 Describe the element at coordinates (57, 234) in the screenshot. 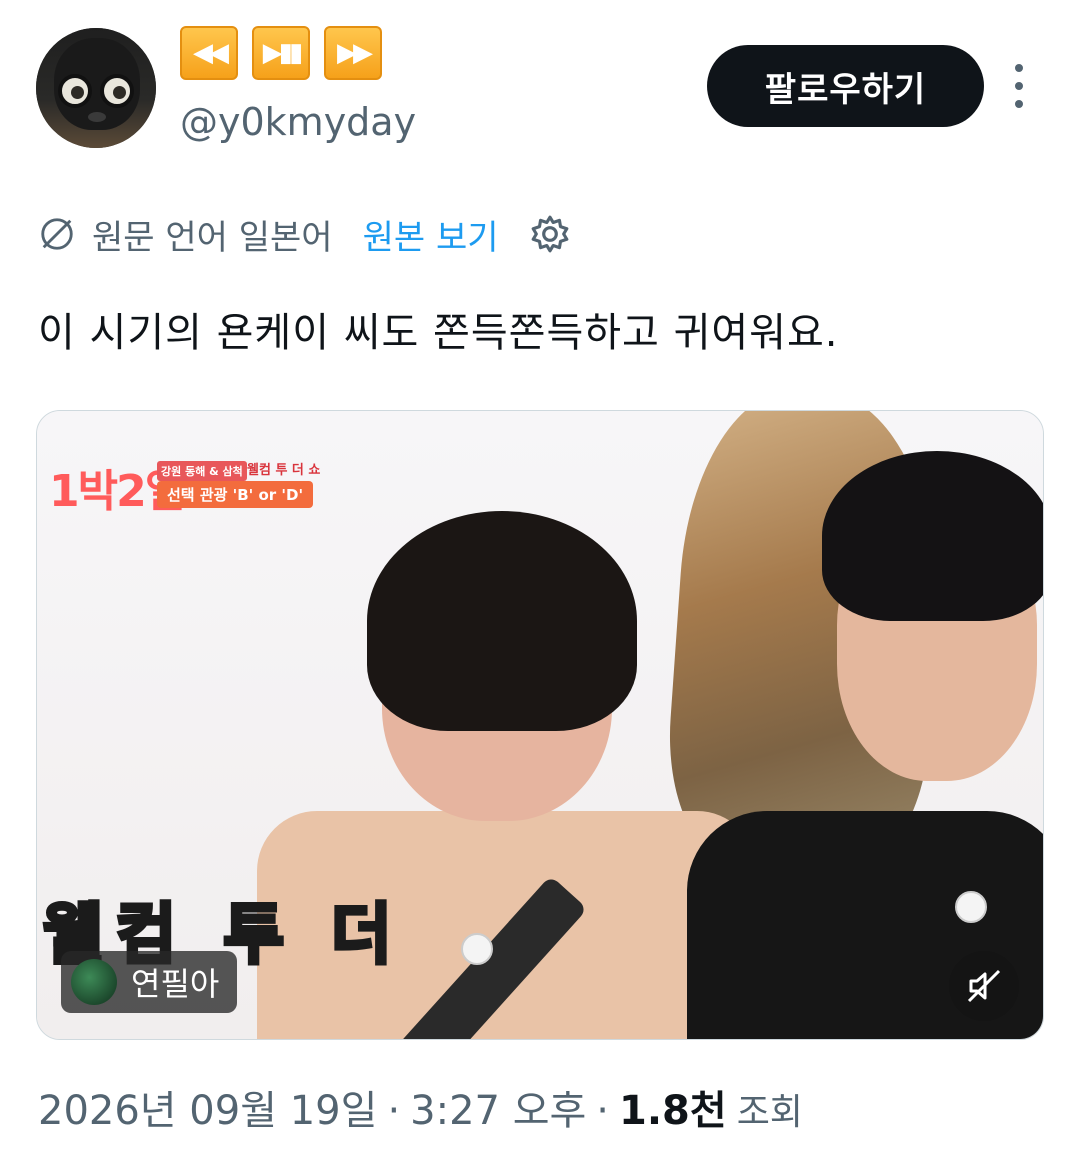

I see `translate-globe-icon` at that location.